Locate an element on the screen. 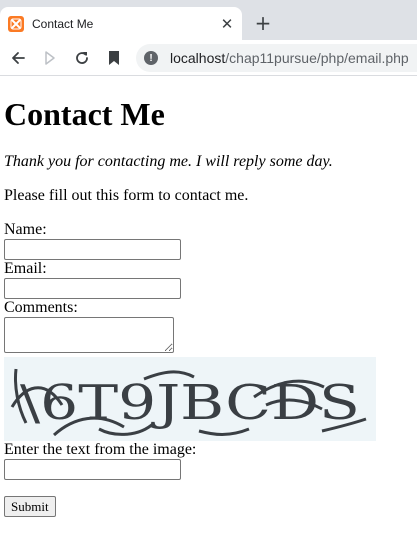 The height and width of the screenshot is (534, 417). url-host: localhost is located at coordinates (198, 58).